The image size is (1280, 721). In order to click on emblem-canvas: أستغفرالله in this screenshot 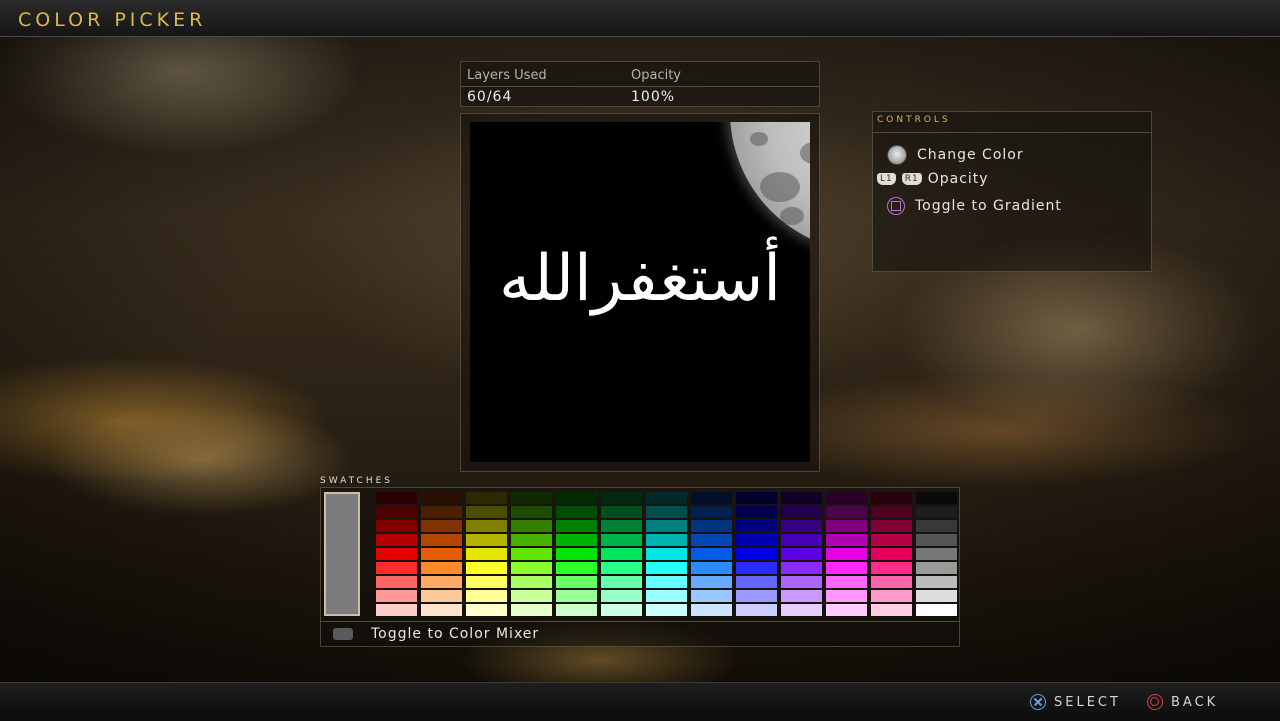, I will do `click(640, 292)`.